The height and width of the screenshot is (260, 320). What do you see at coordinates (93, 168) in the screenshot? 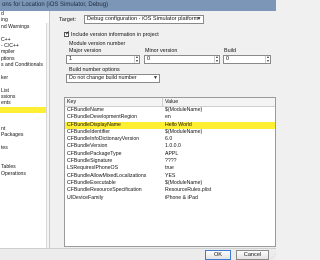
I see `row-key: LSRequiresIPhoneOS` at bounding box center [93, 168].